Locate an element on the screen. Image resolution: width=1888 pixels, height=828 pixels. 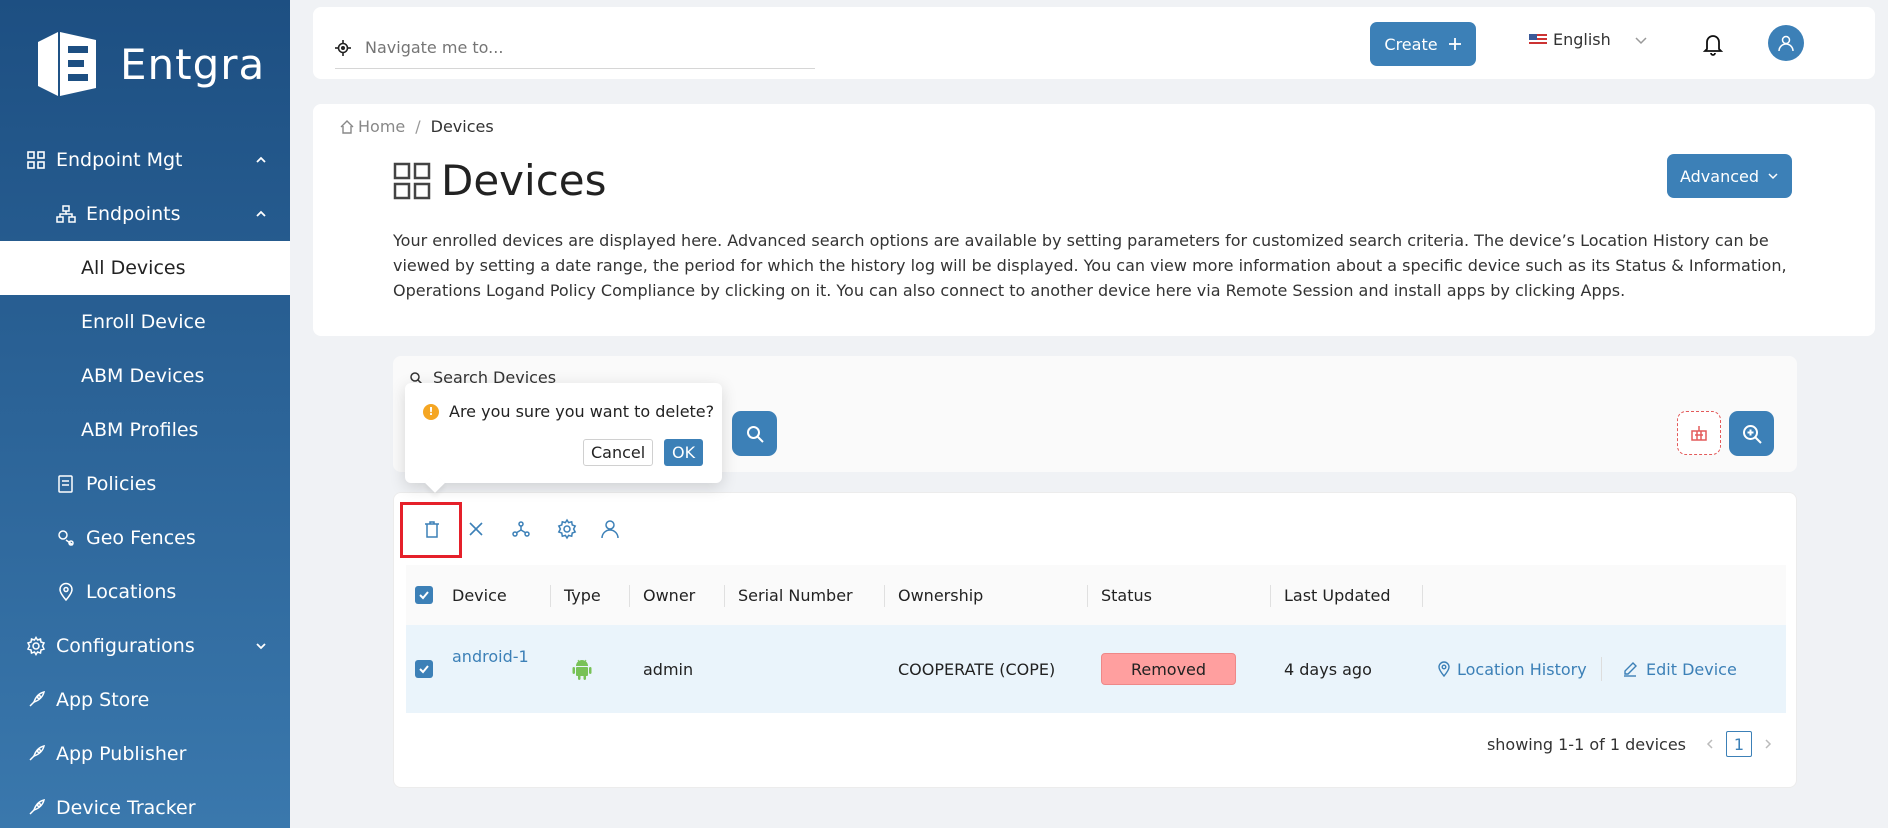
device-type-cell is located at coordinates (582, 669).